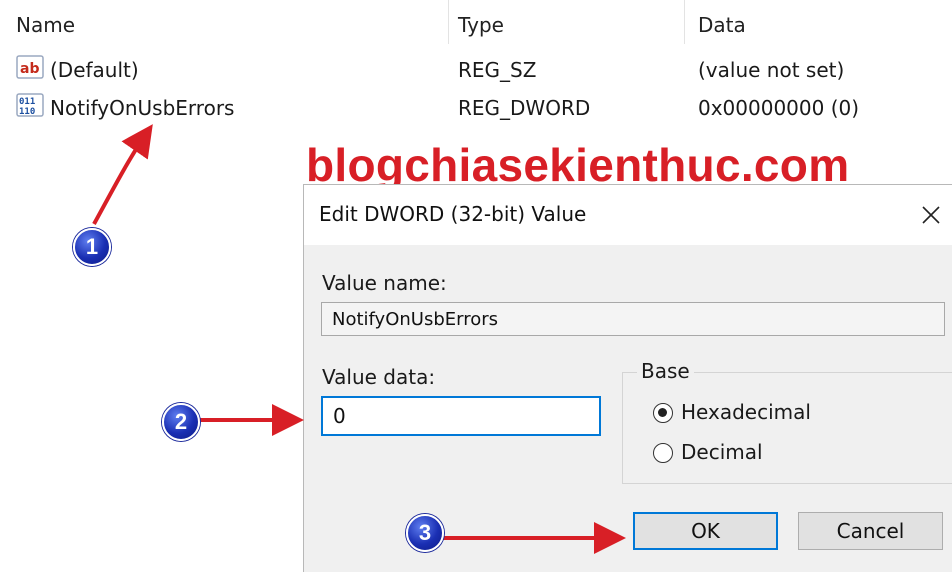 The image size is (952, 572). I want to click on value-data: (value not set), so click(771, 70).